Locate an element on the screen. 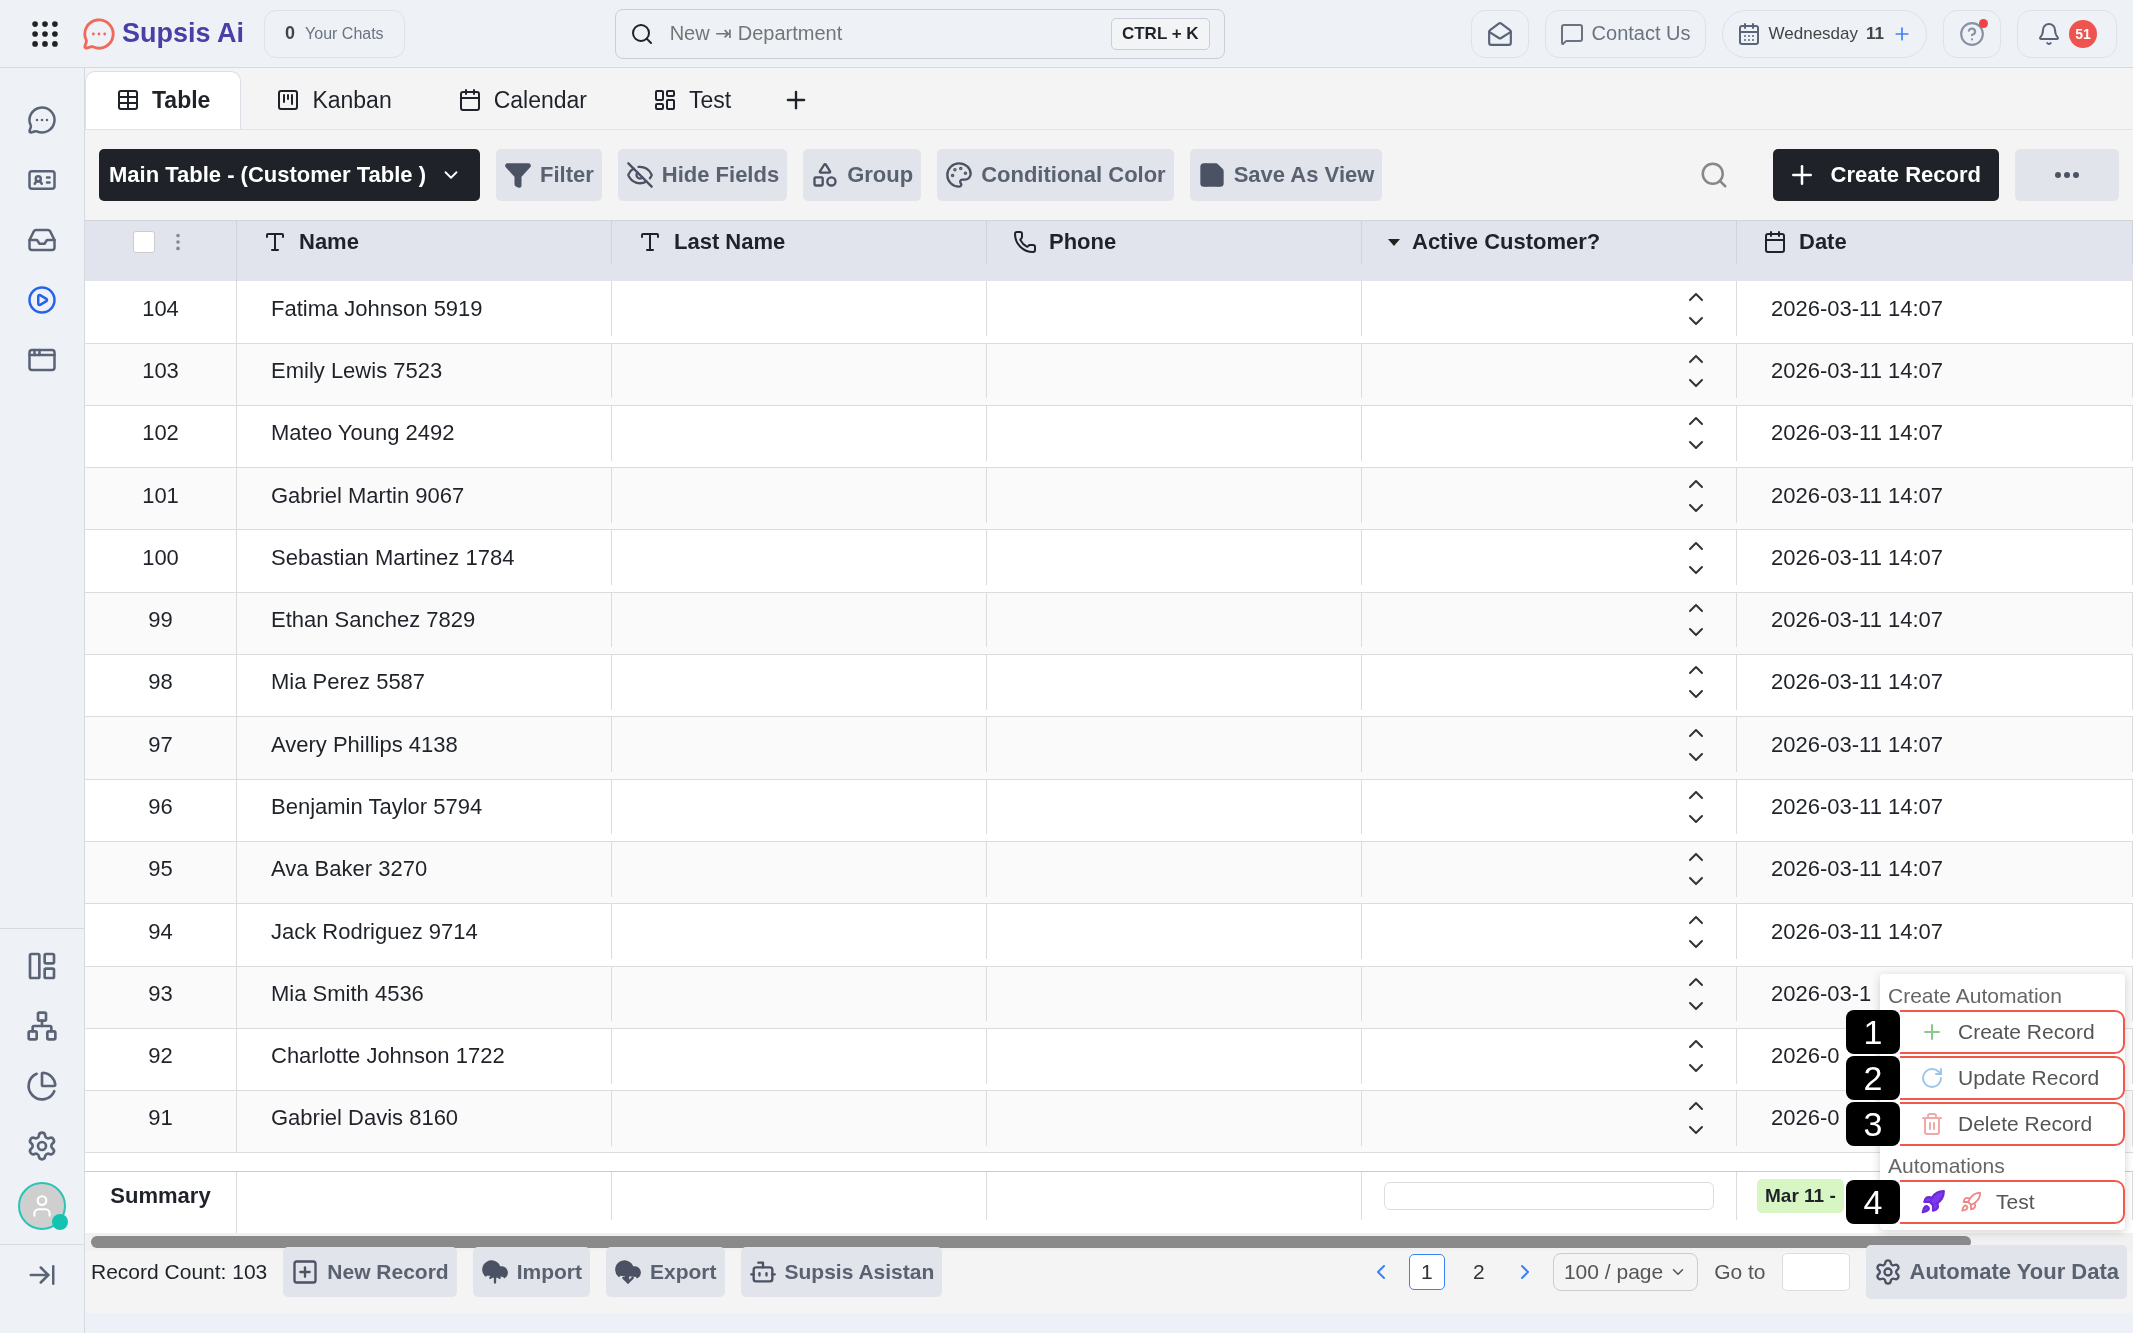 Image resolution: width=2133 pixels, height=1333 pixels. chat-icon is located at coordinates (1571, 33).